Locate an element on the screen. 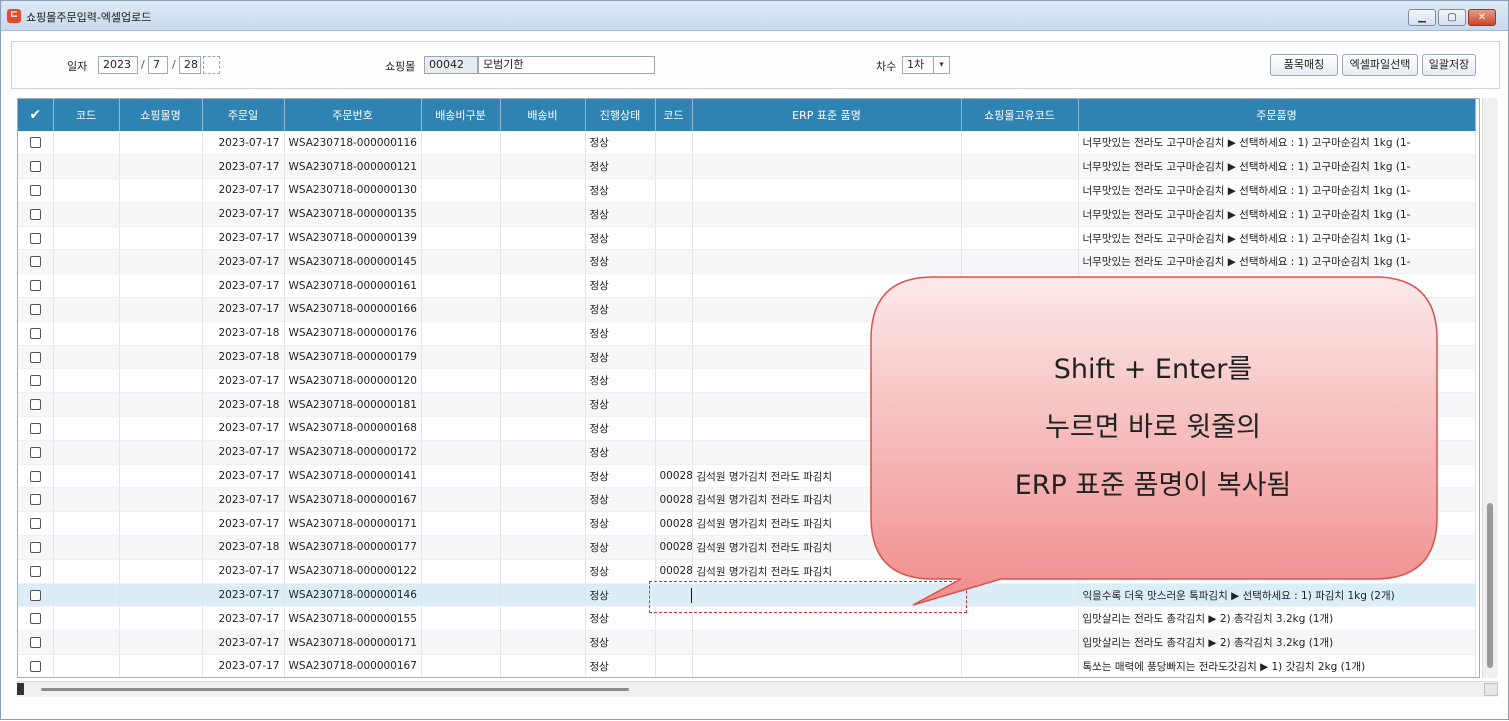  column-header: ERP 표준 품명 is located at coordinates (827, 115).